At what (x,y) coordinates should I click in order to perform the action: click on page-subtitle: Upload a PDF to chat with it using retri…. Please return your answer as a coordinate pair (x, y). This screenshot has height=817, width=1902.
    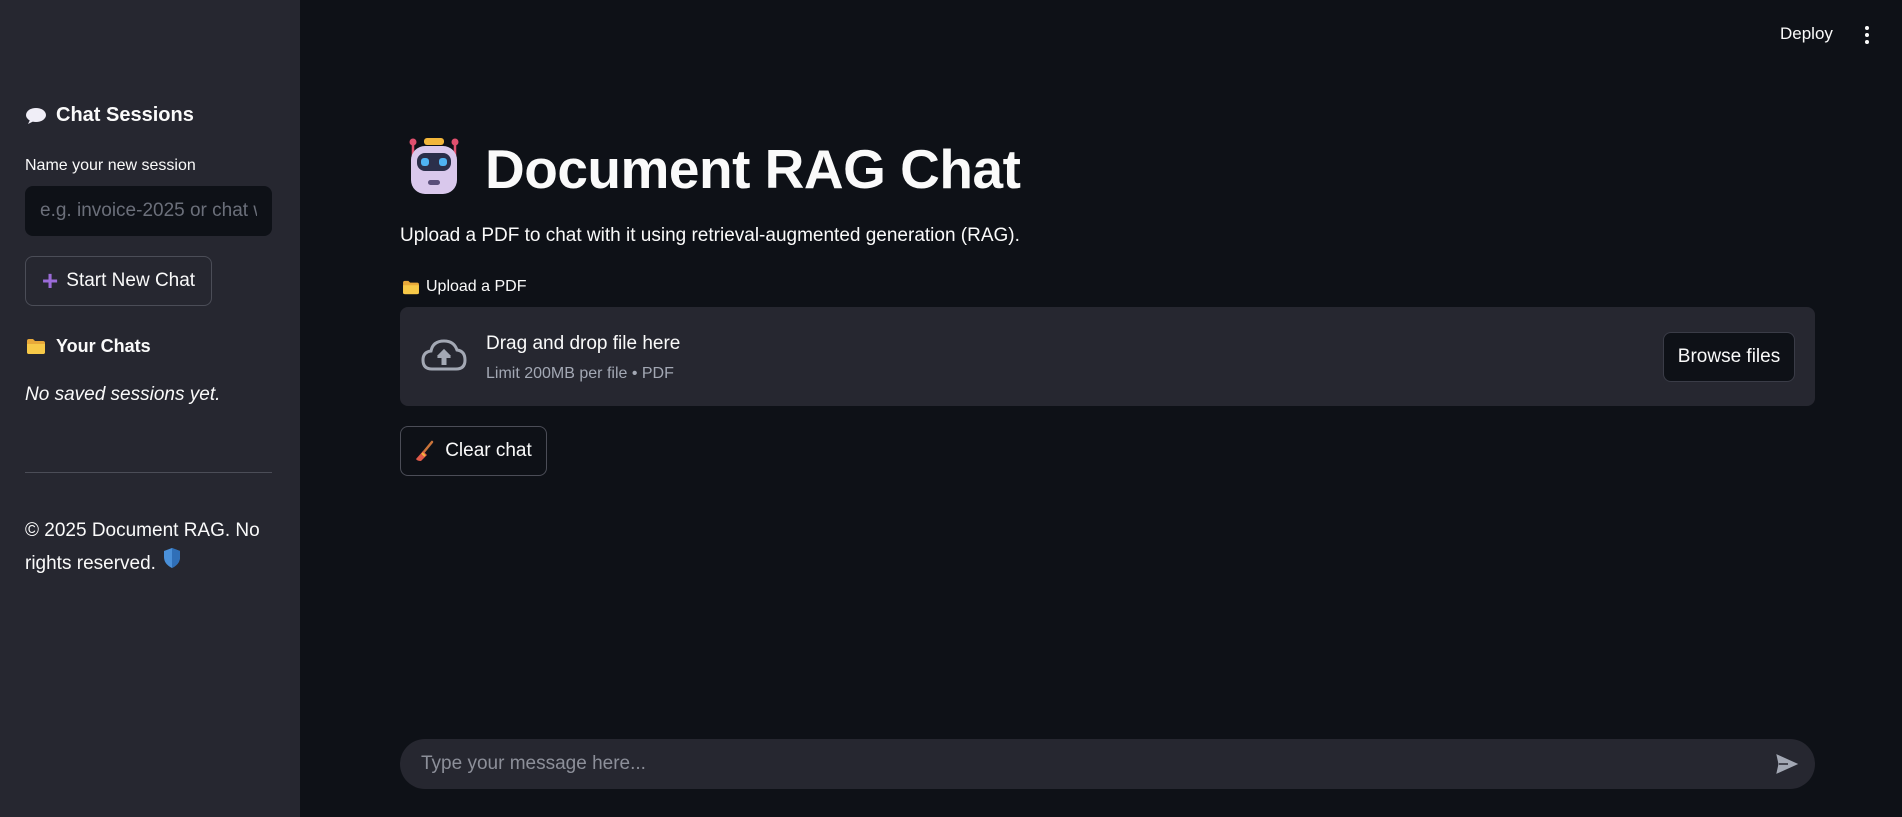
    Looking at the image, I should click on (710, 235).